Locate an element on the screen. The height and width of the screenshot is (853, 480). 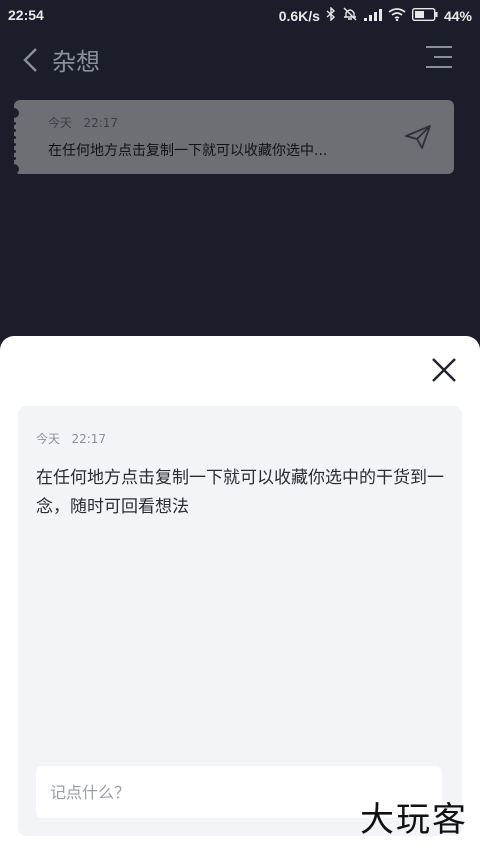
network-speed: 0.6K/s is located at coordinates (299, 15).